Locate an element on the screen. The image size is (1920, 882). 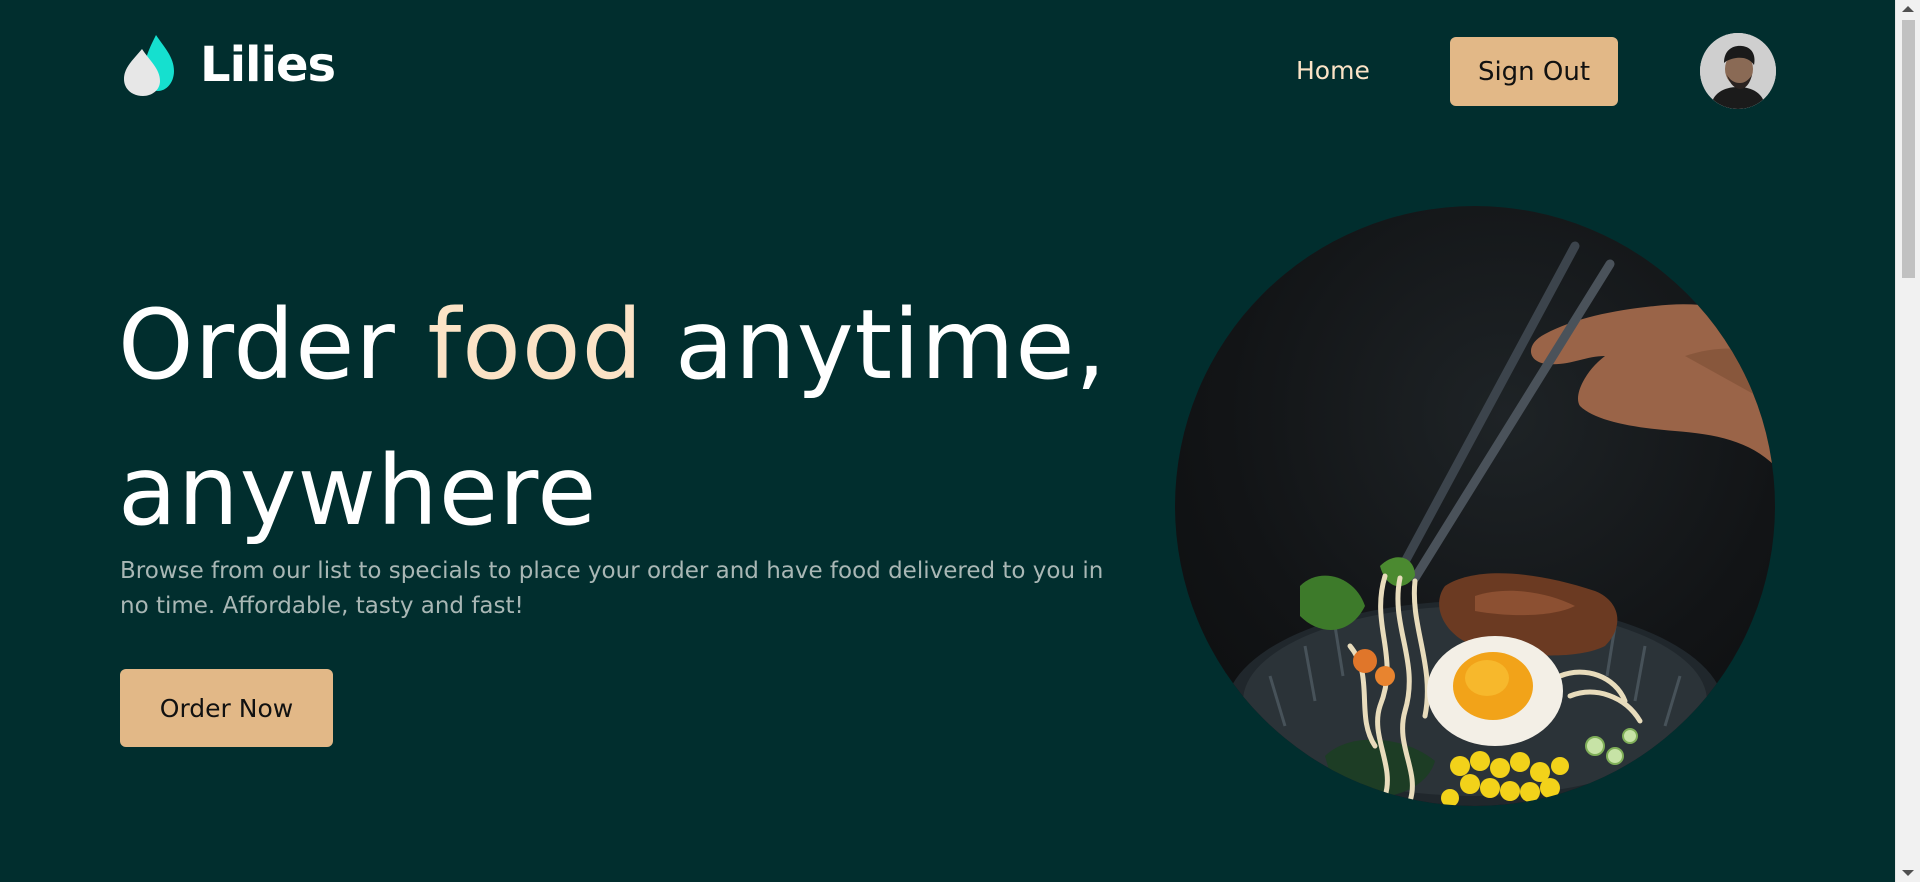
page-scrollbar is located at coordinates (1907, 441).